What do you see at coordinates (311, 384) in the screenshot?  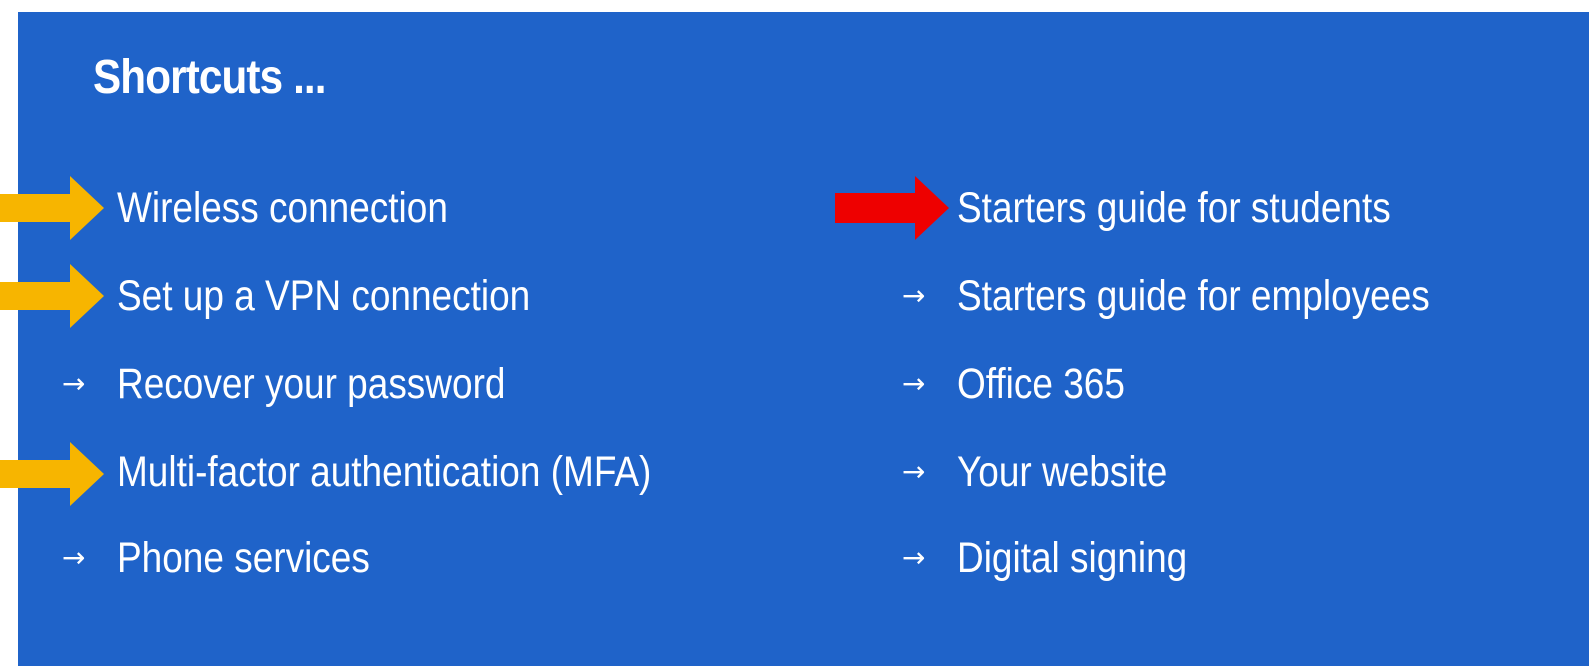 I see `shortcut-label: Recover your password` at bounding box center [311, 384].